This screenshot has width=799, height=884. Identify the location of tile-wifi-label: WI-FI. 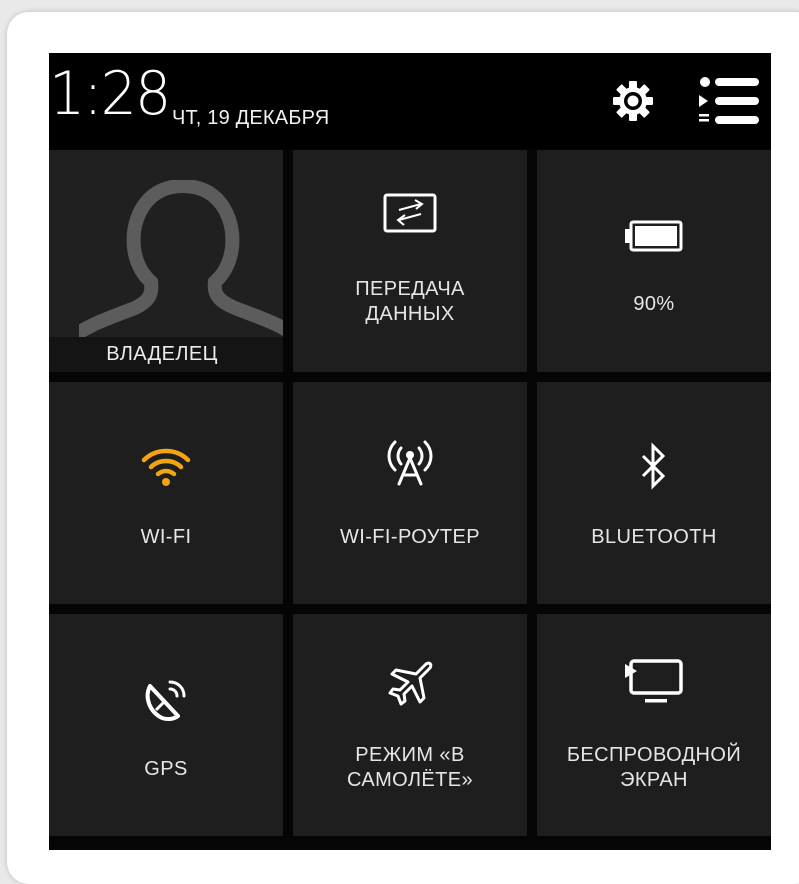
(166, 537).